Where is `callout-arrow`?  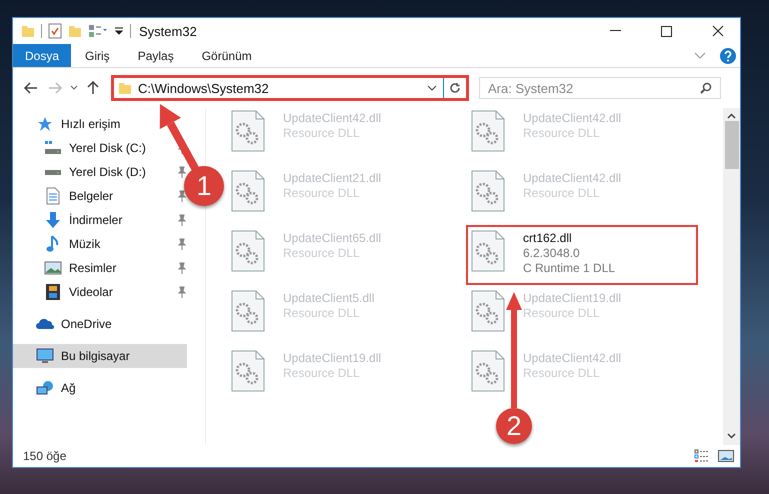 callout-arrow is located at coordinates (180, 138).